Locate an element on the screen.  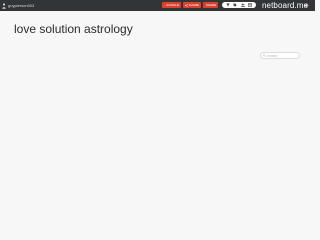
layout-icon is located at coordinates (250, 5).